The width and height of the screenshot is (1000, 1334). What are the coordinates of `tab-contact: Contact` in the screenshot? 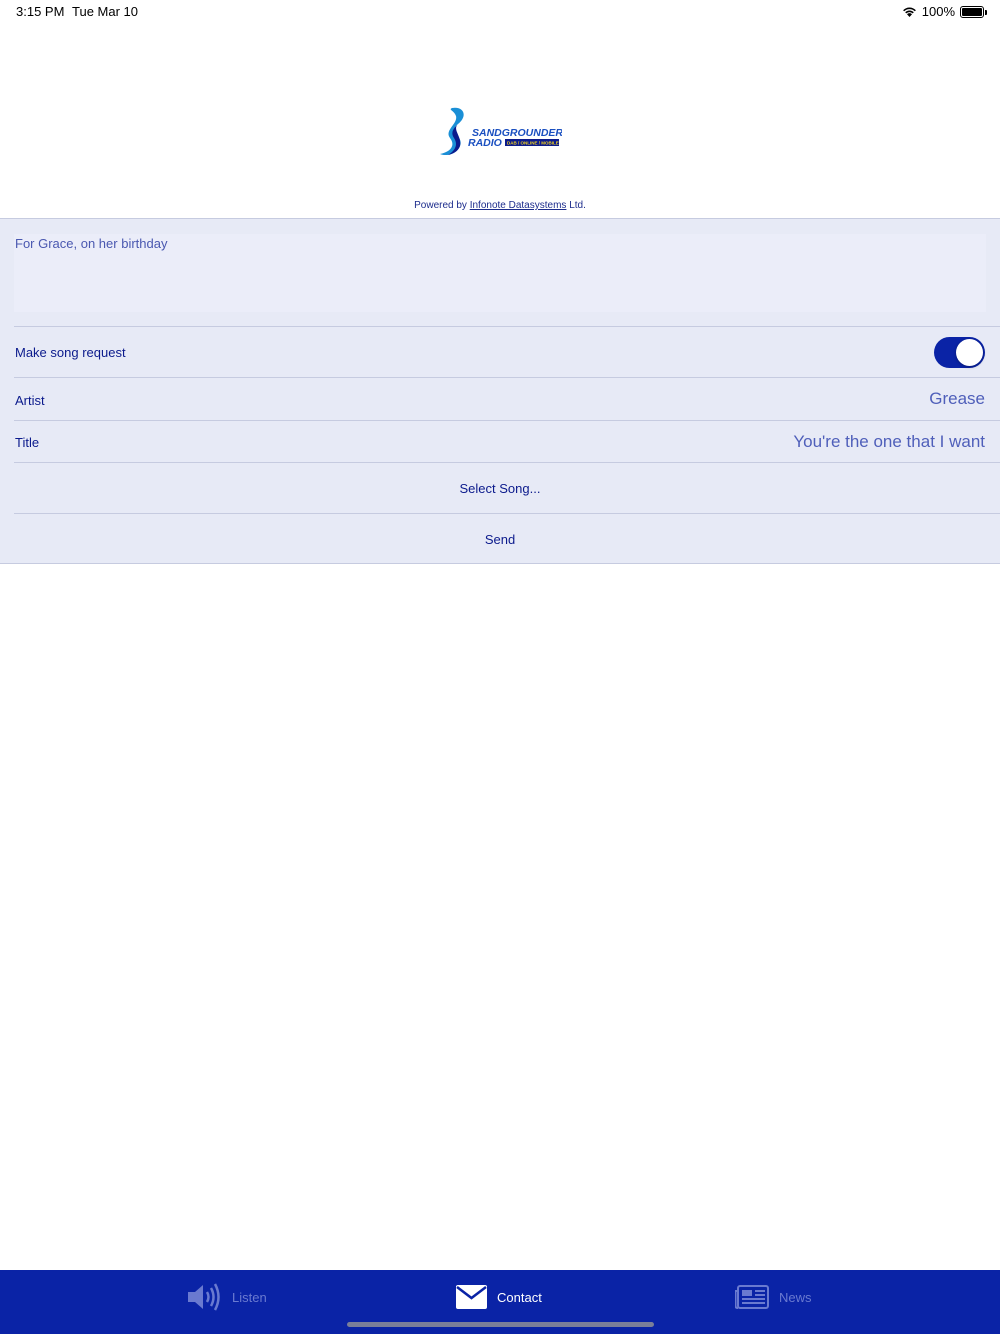 It's located at (499, 1297).